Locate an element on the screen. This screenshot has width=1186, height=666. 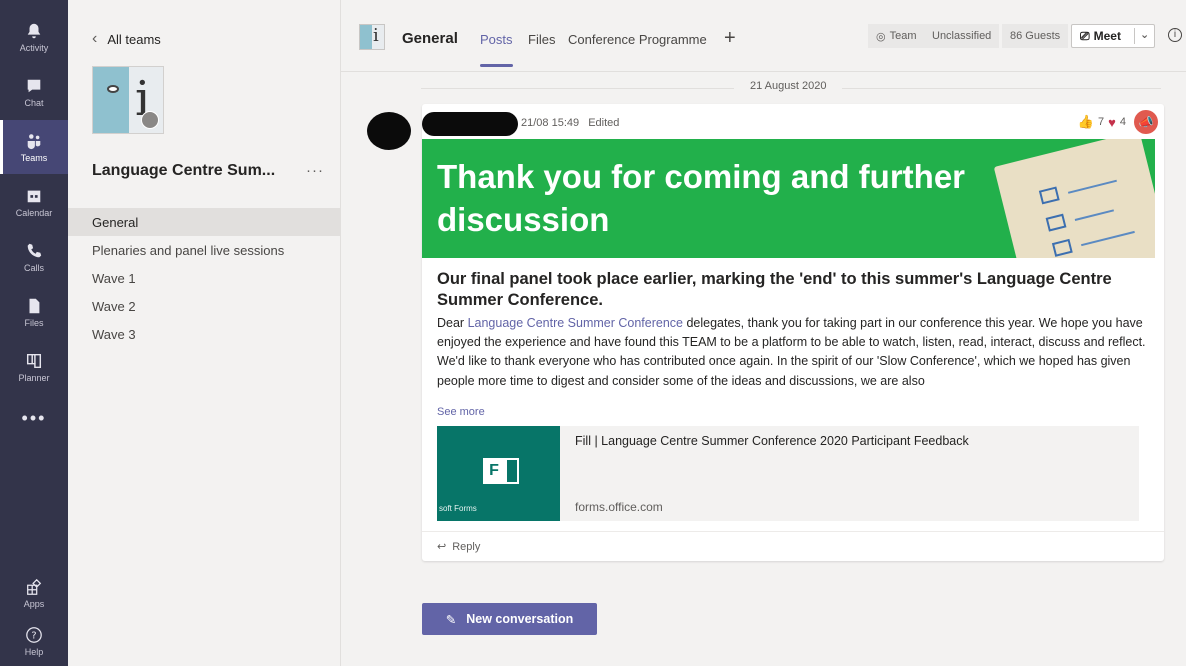
checkbox-drawing is located at coordinates (1062, 247).